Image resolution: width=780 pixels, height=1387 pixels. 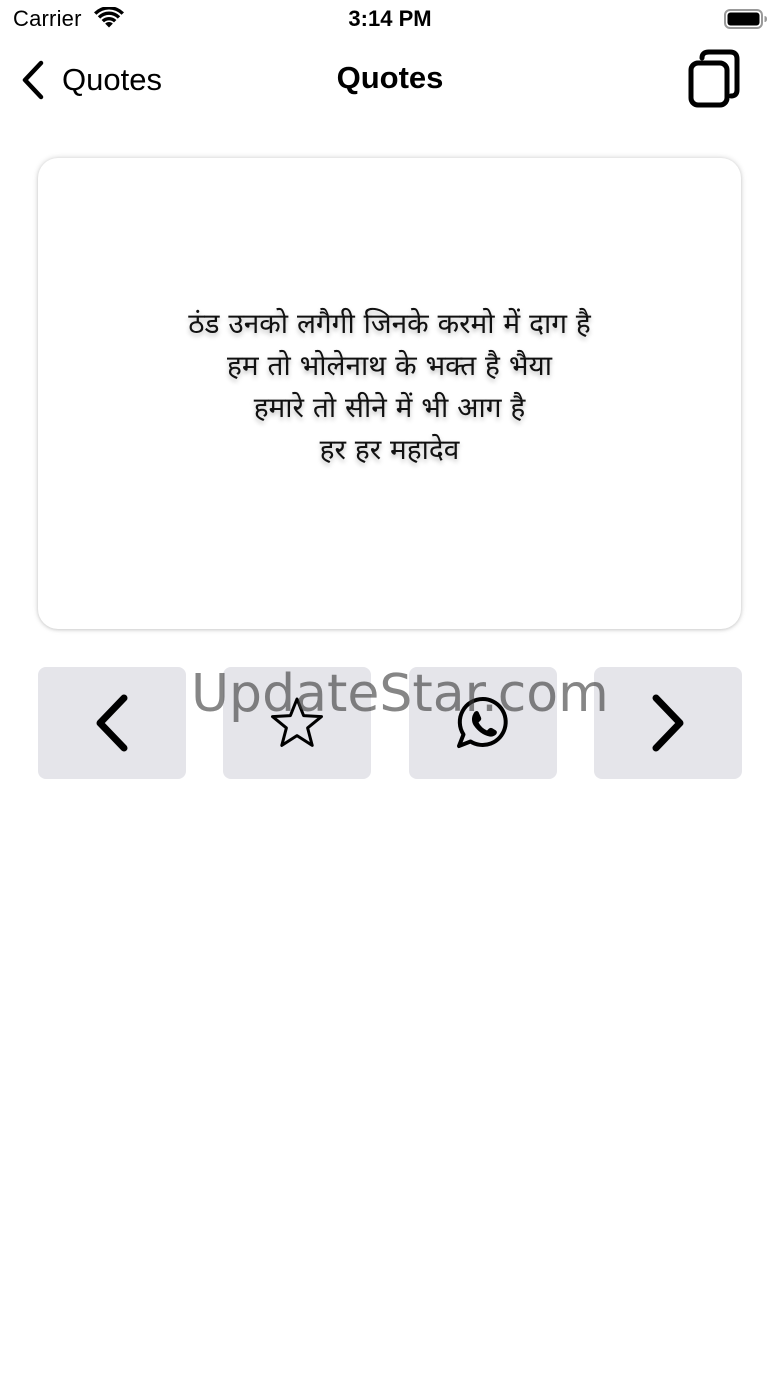 I want to click on copy-icon, so click(x=714, y=78).